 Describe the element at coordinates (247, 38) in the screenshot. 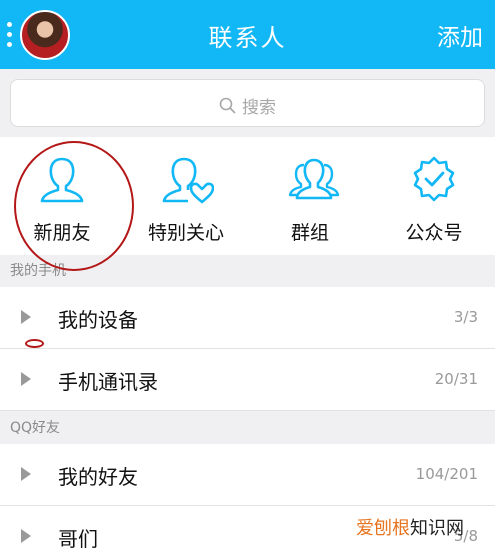

I see `page-title: 联系人` at that location.